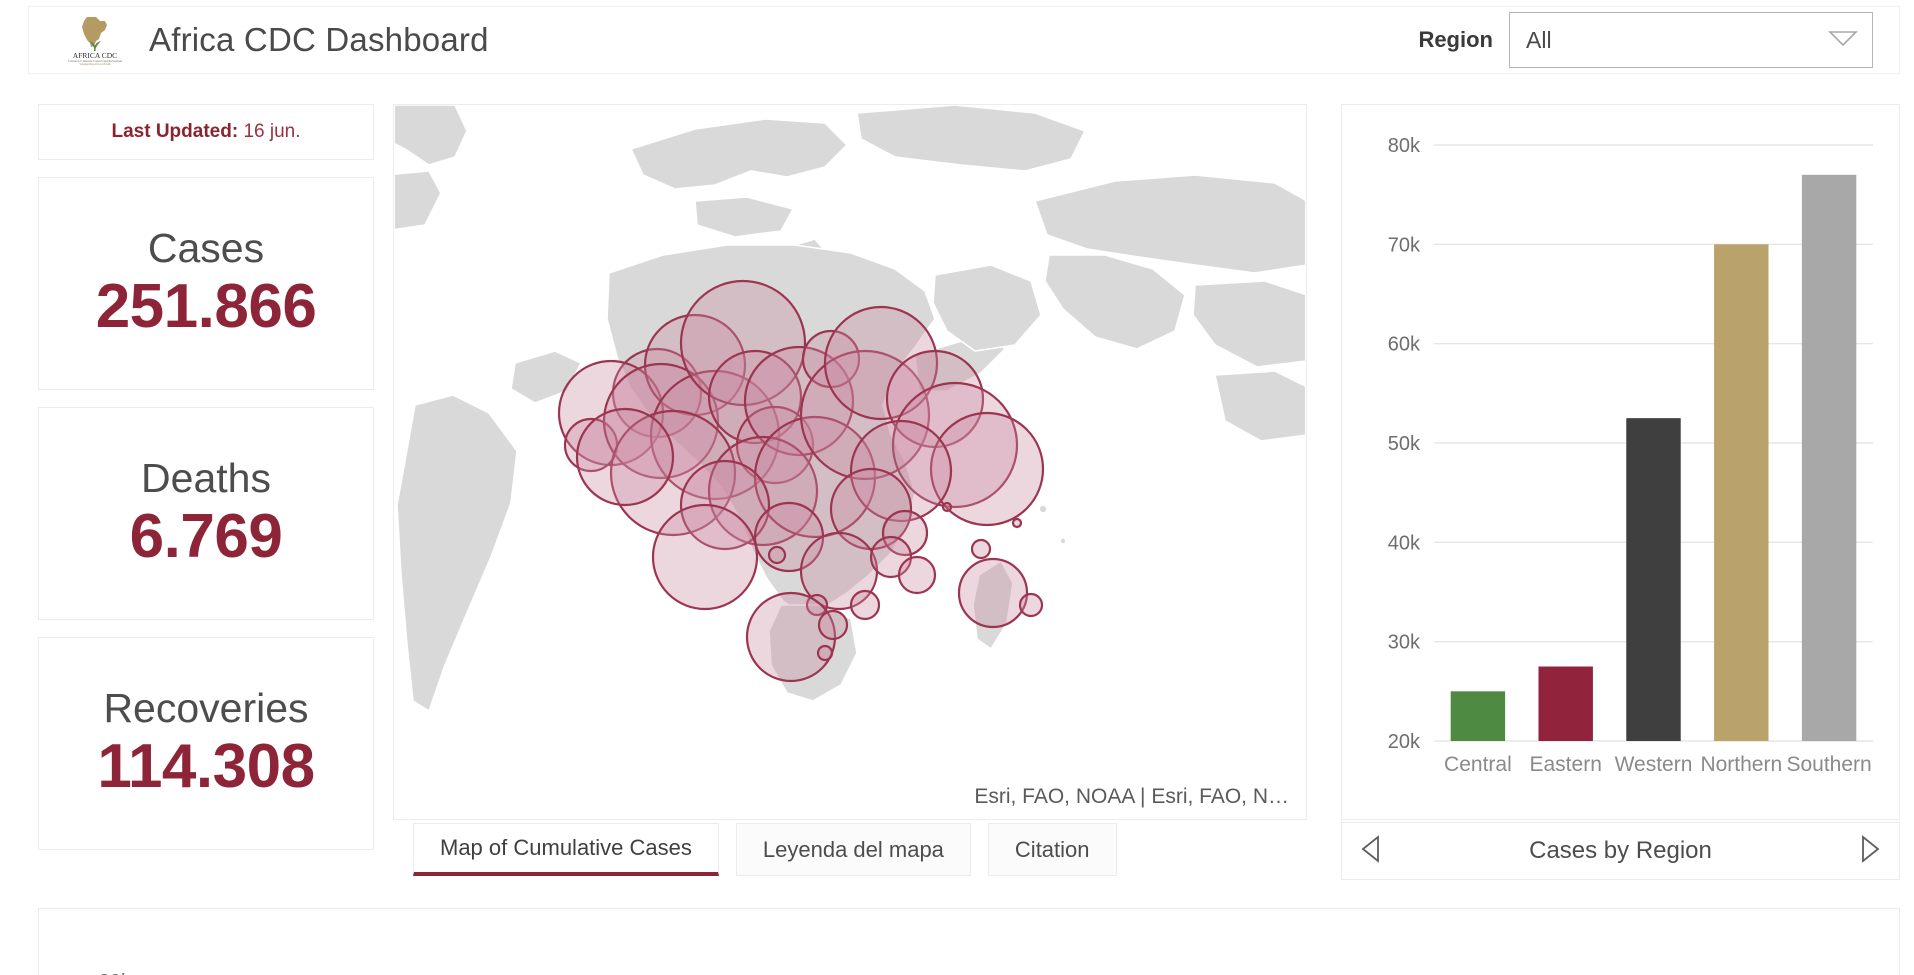 Image resolution: width=1914 pixels, height=975 pixels. I want to click on chevron-down-icon, so click(1843, 40).